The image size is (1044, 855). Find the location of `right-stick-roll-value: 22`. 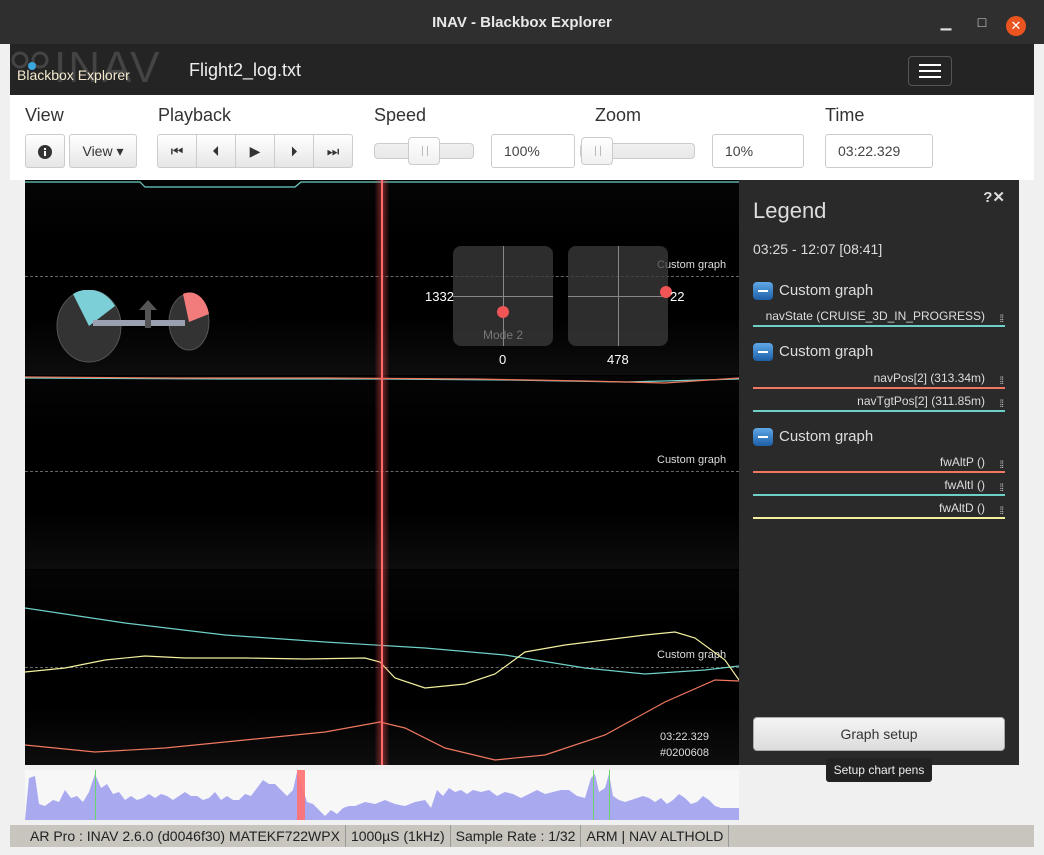

right-stick-roll-value: 22 is located at coordinates (677, 296).